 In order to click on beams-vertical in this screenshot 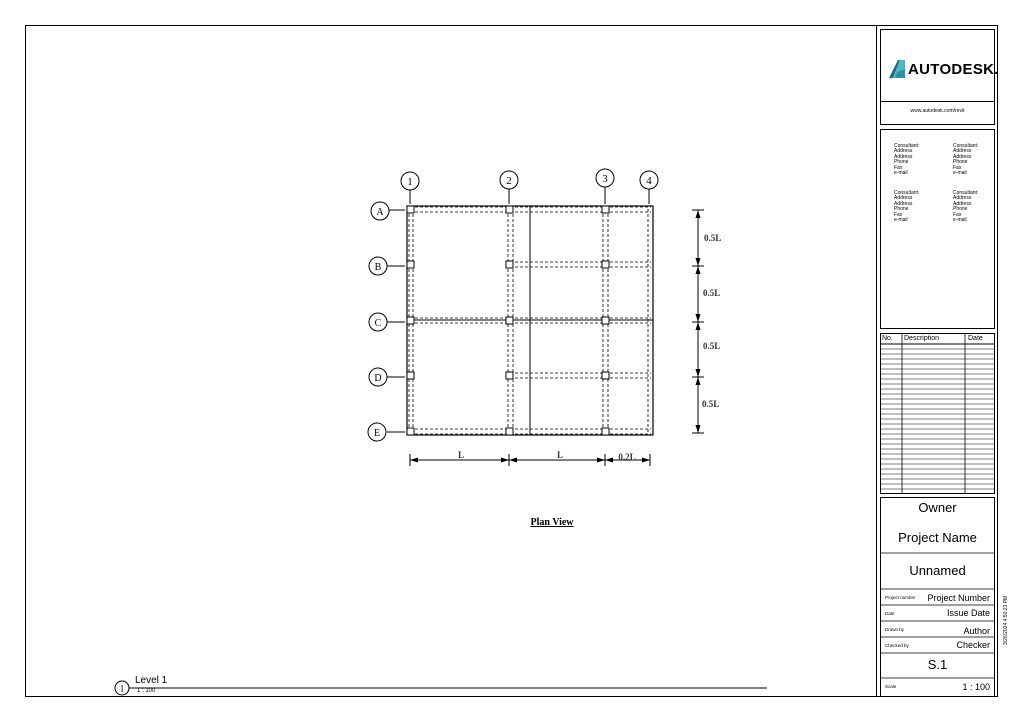, I will do `click(528, 321)`.